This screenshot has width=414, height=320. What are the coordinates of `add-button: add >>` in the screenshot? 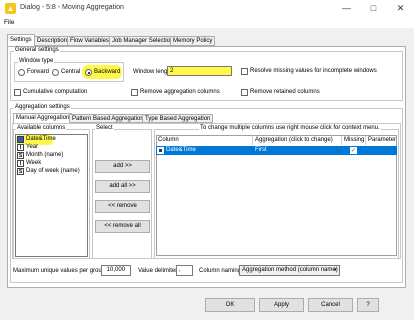 It's located at (122, 166).